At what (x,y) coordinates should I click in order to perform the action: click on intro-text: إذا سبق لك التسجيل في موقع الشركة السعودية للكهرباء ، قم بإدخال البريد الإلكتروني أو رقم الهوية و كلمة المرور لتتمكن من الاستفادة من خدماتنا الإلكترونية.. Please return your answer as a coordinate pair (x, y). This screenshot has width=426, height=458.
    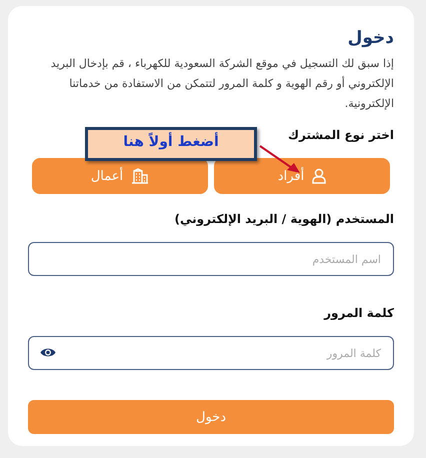
    Looking at the image, I should click on (222, 84).